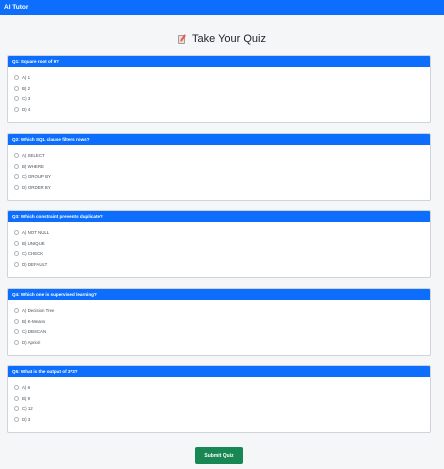 The image size is (444, 469). Describe the element at coordinates (222, 253) in the screenshot. I see `option-q3-c: C) CHECK` at that location.